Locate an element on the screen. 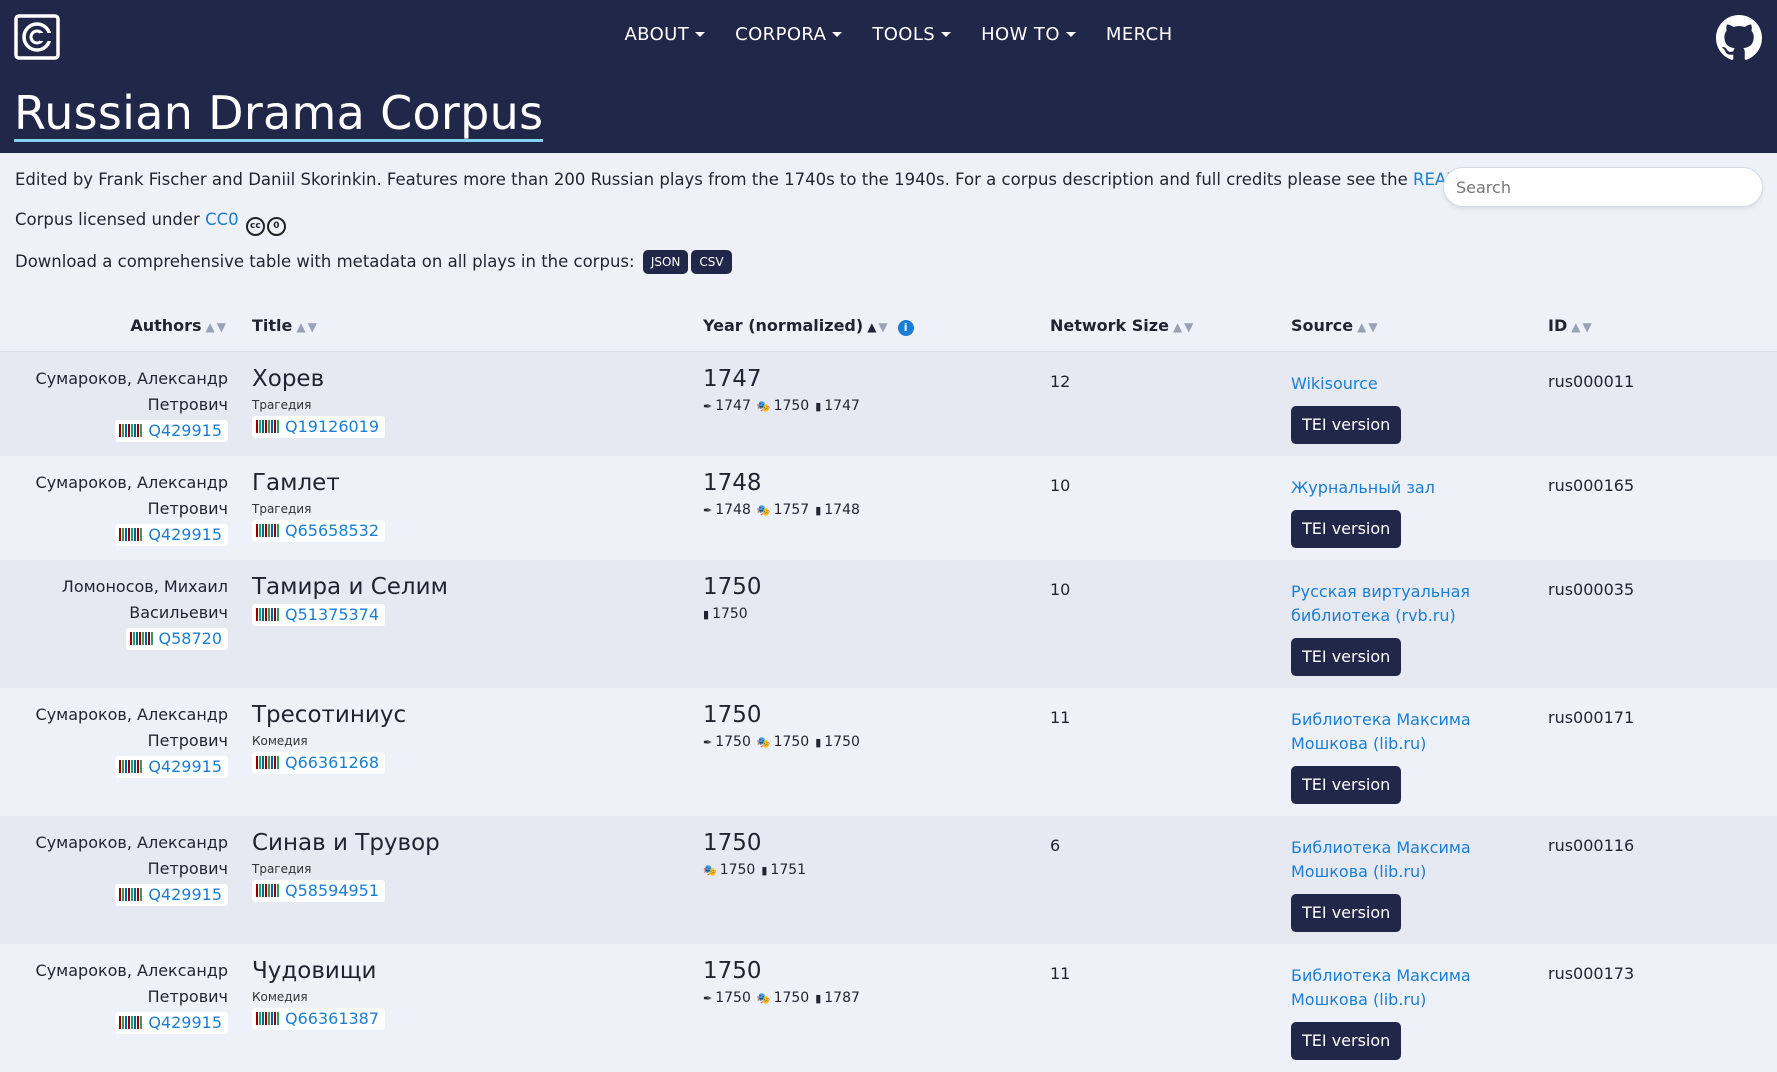  nav-item-merch: MERCH is located at coordinates (1139, 34).